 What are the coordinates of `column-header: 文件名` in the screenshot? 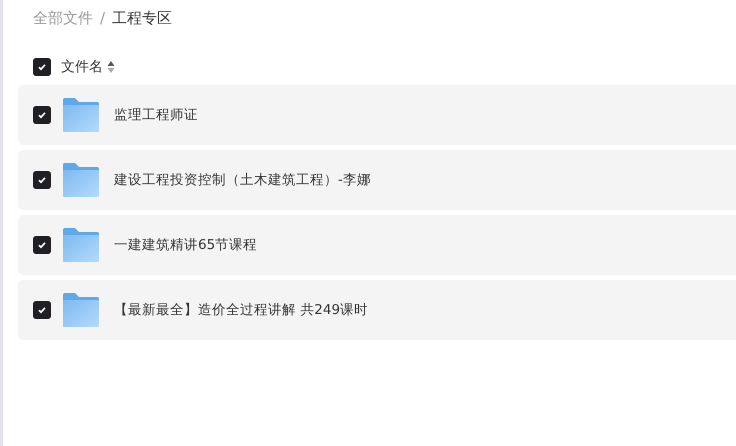 It's located at (82, 67).